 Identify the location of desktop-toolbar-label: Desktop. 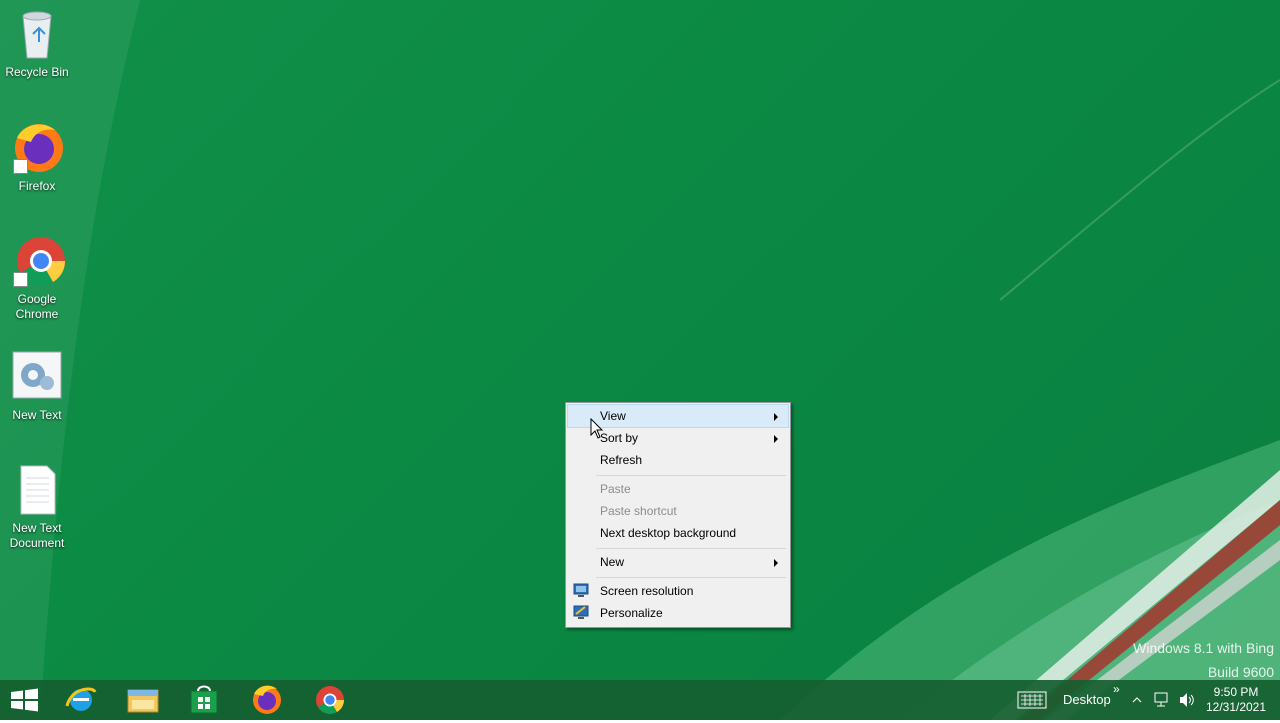
(1087, 699).